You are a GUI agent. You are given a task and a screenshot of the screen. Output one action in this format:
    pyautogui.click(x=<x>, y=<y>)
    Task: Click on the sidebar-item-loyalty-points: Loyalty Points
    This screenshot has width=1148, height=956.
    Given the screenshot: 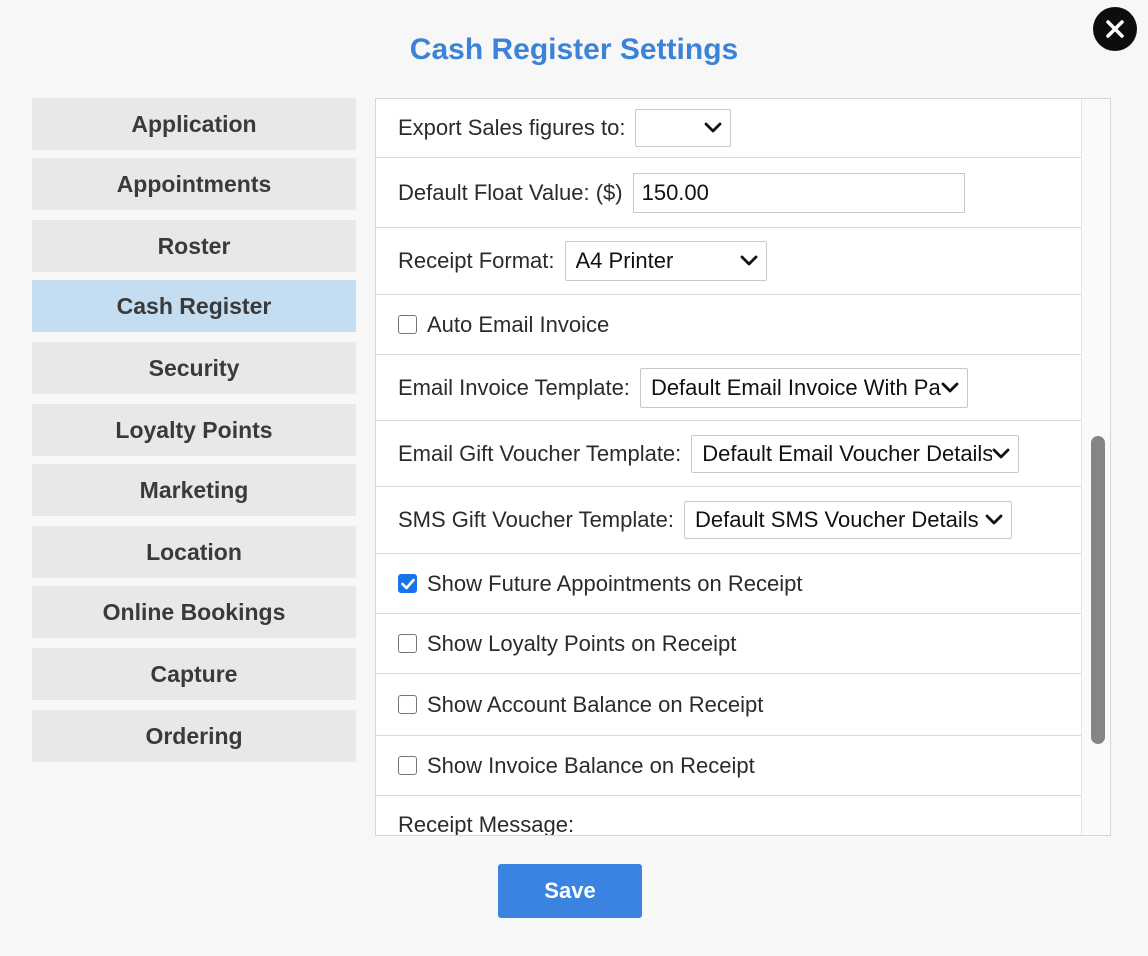 What is the action you would take?
    pyautogui.click(x=194, y=430)
    